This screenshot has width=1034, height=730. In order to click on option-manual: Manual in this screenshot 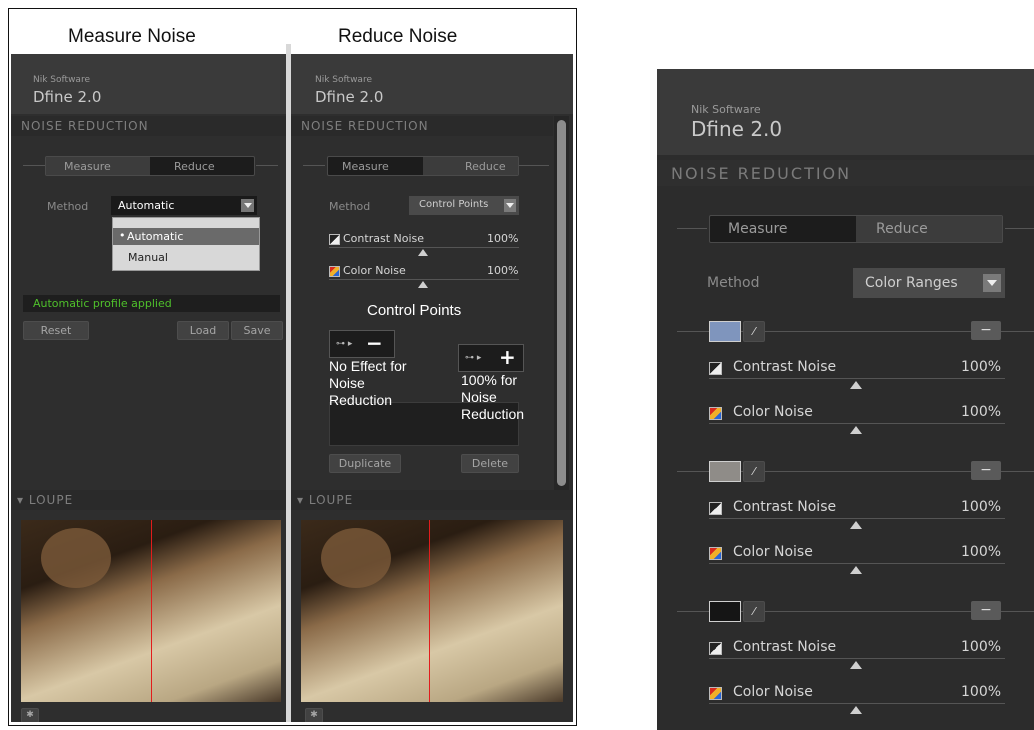, I will do `click(148, 257)`.